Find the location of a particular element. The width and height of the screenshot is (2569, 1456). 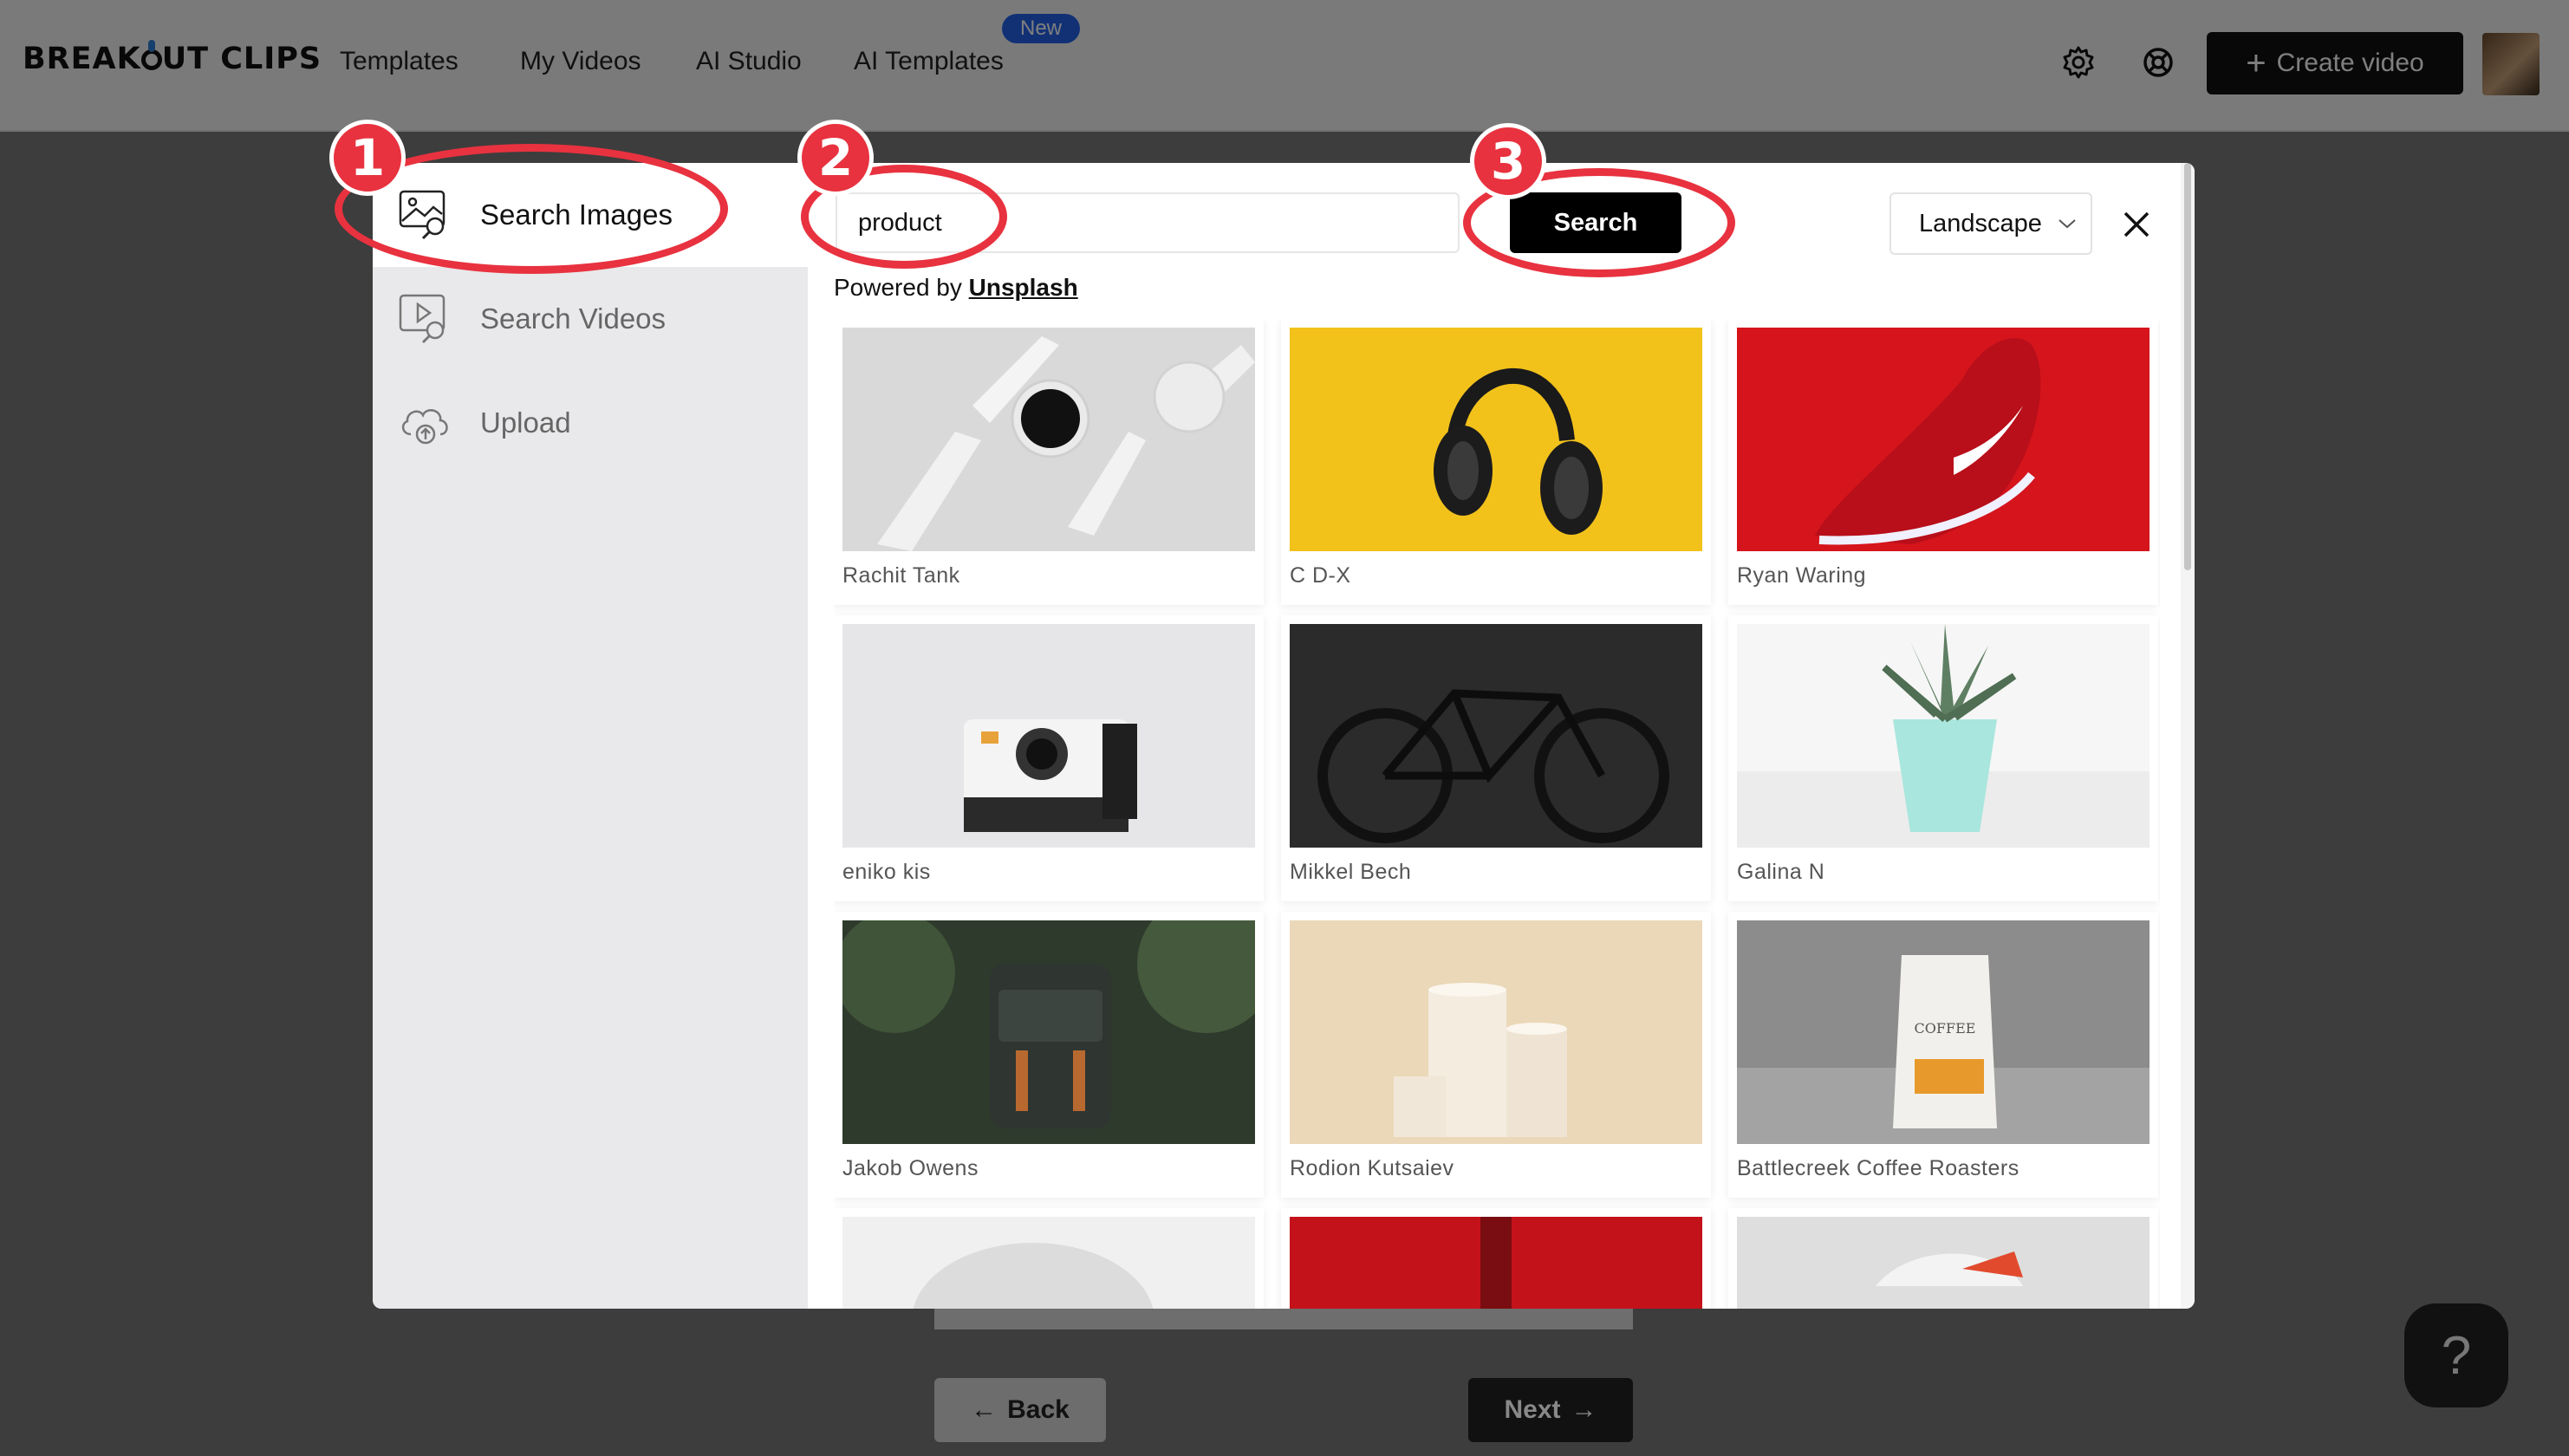

photographer-credit: Galina N is located at coordinates (1781, 872).